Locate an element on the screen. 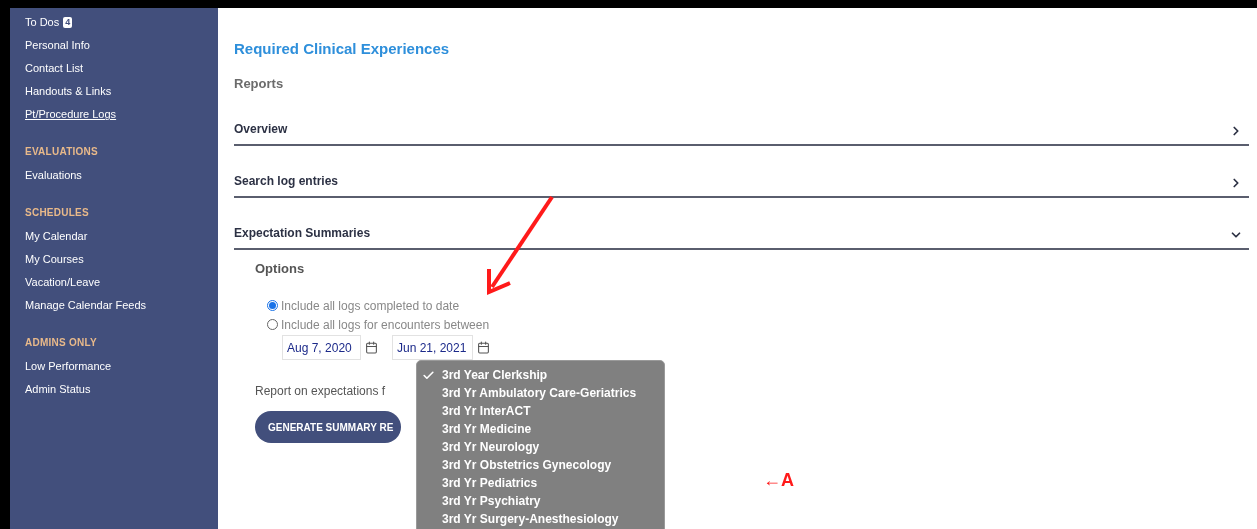 This screenshot has width=1257, height=529. sidebar-item: Admin Status is located at coordinates (58, 389).